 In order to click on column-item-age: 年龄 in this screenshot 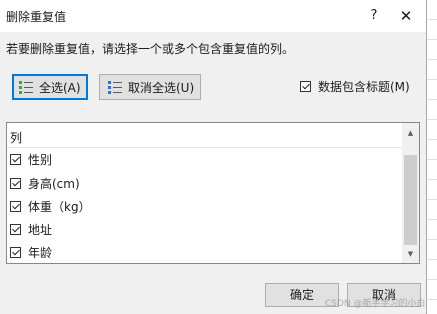, I will do `click(31, 252)`.